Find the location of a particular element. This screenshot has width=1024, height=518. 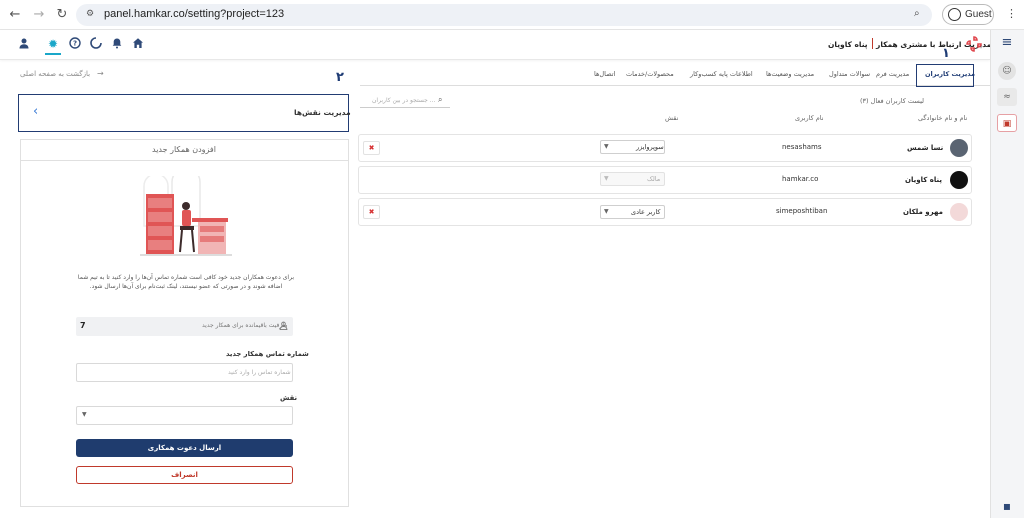

phone-number-placeholder: شماره تماس را وارد کنید is located at coordinates (259, 372).